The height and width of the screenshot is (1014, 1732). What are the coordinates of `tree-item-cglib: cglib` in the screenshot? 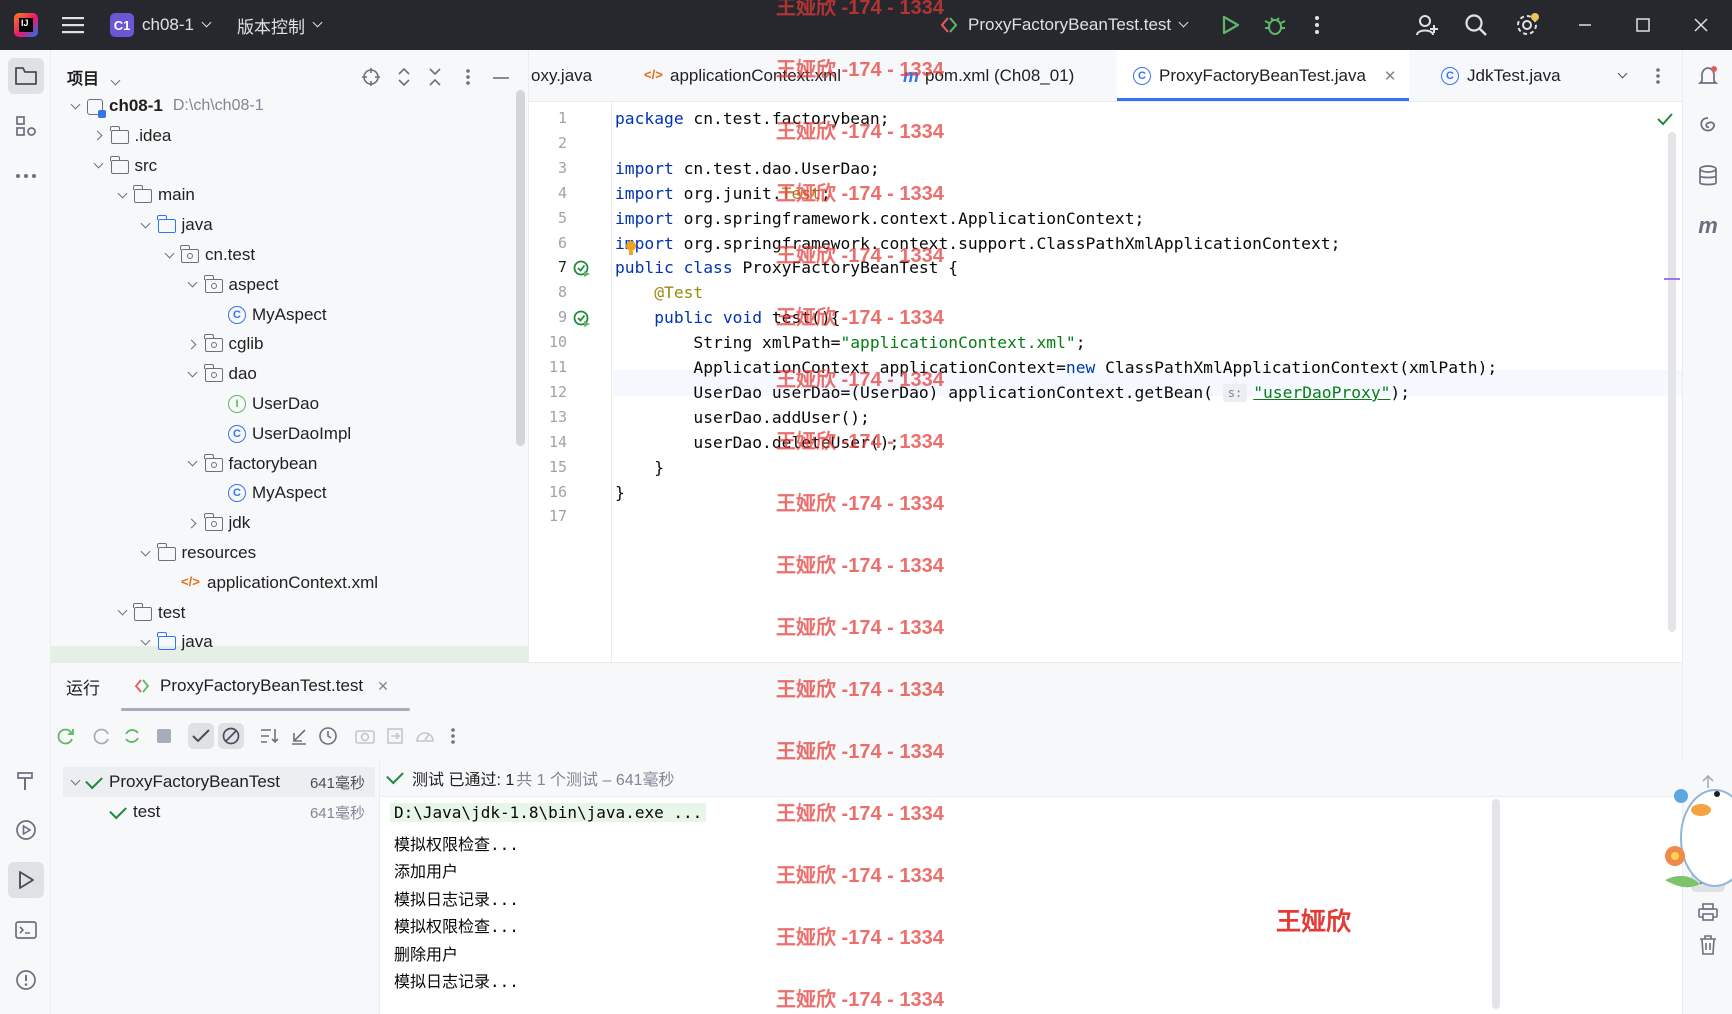 It's located at (224, 344).